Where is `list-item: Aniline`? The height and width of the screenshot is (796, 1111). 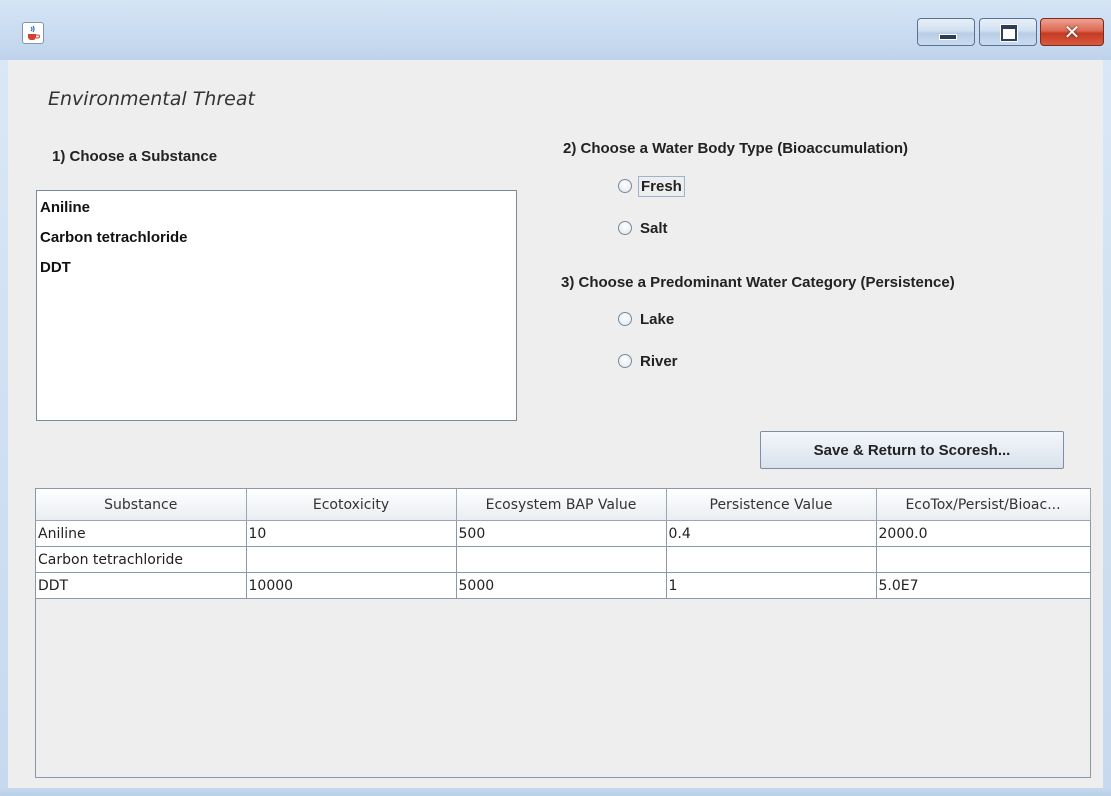 list-item: Aniline is located at coordinates (276, 208).